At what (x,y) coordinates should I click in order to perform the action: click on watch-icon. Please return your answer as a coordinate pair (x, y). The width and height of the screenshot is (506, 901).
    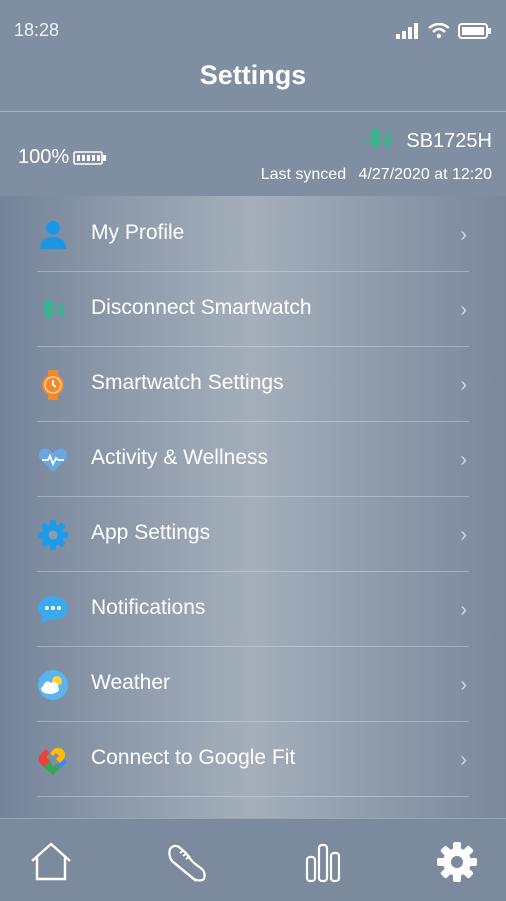
    Looking at the image, I should click on (53, 385).